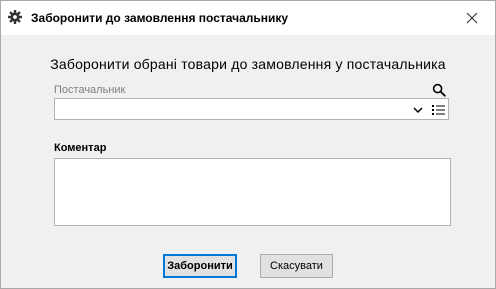 Image resolution: width=496 pixels, height=289 pixels. What do you see at coordinates (251, 109) in the screenshot?
I see `supplier-select` at bounding box center [251, 109].